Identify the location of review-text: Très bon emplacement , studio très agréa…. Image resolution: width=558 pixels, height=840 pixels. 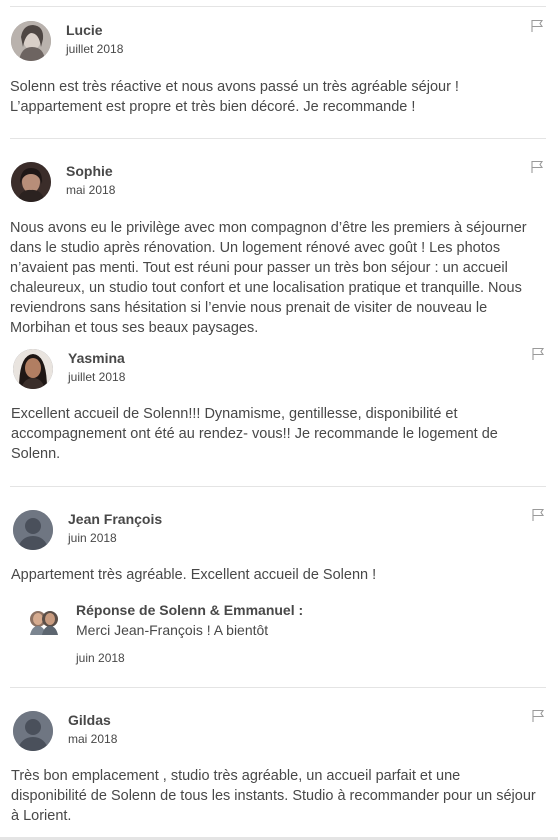
(273, 796).